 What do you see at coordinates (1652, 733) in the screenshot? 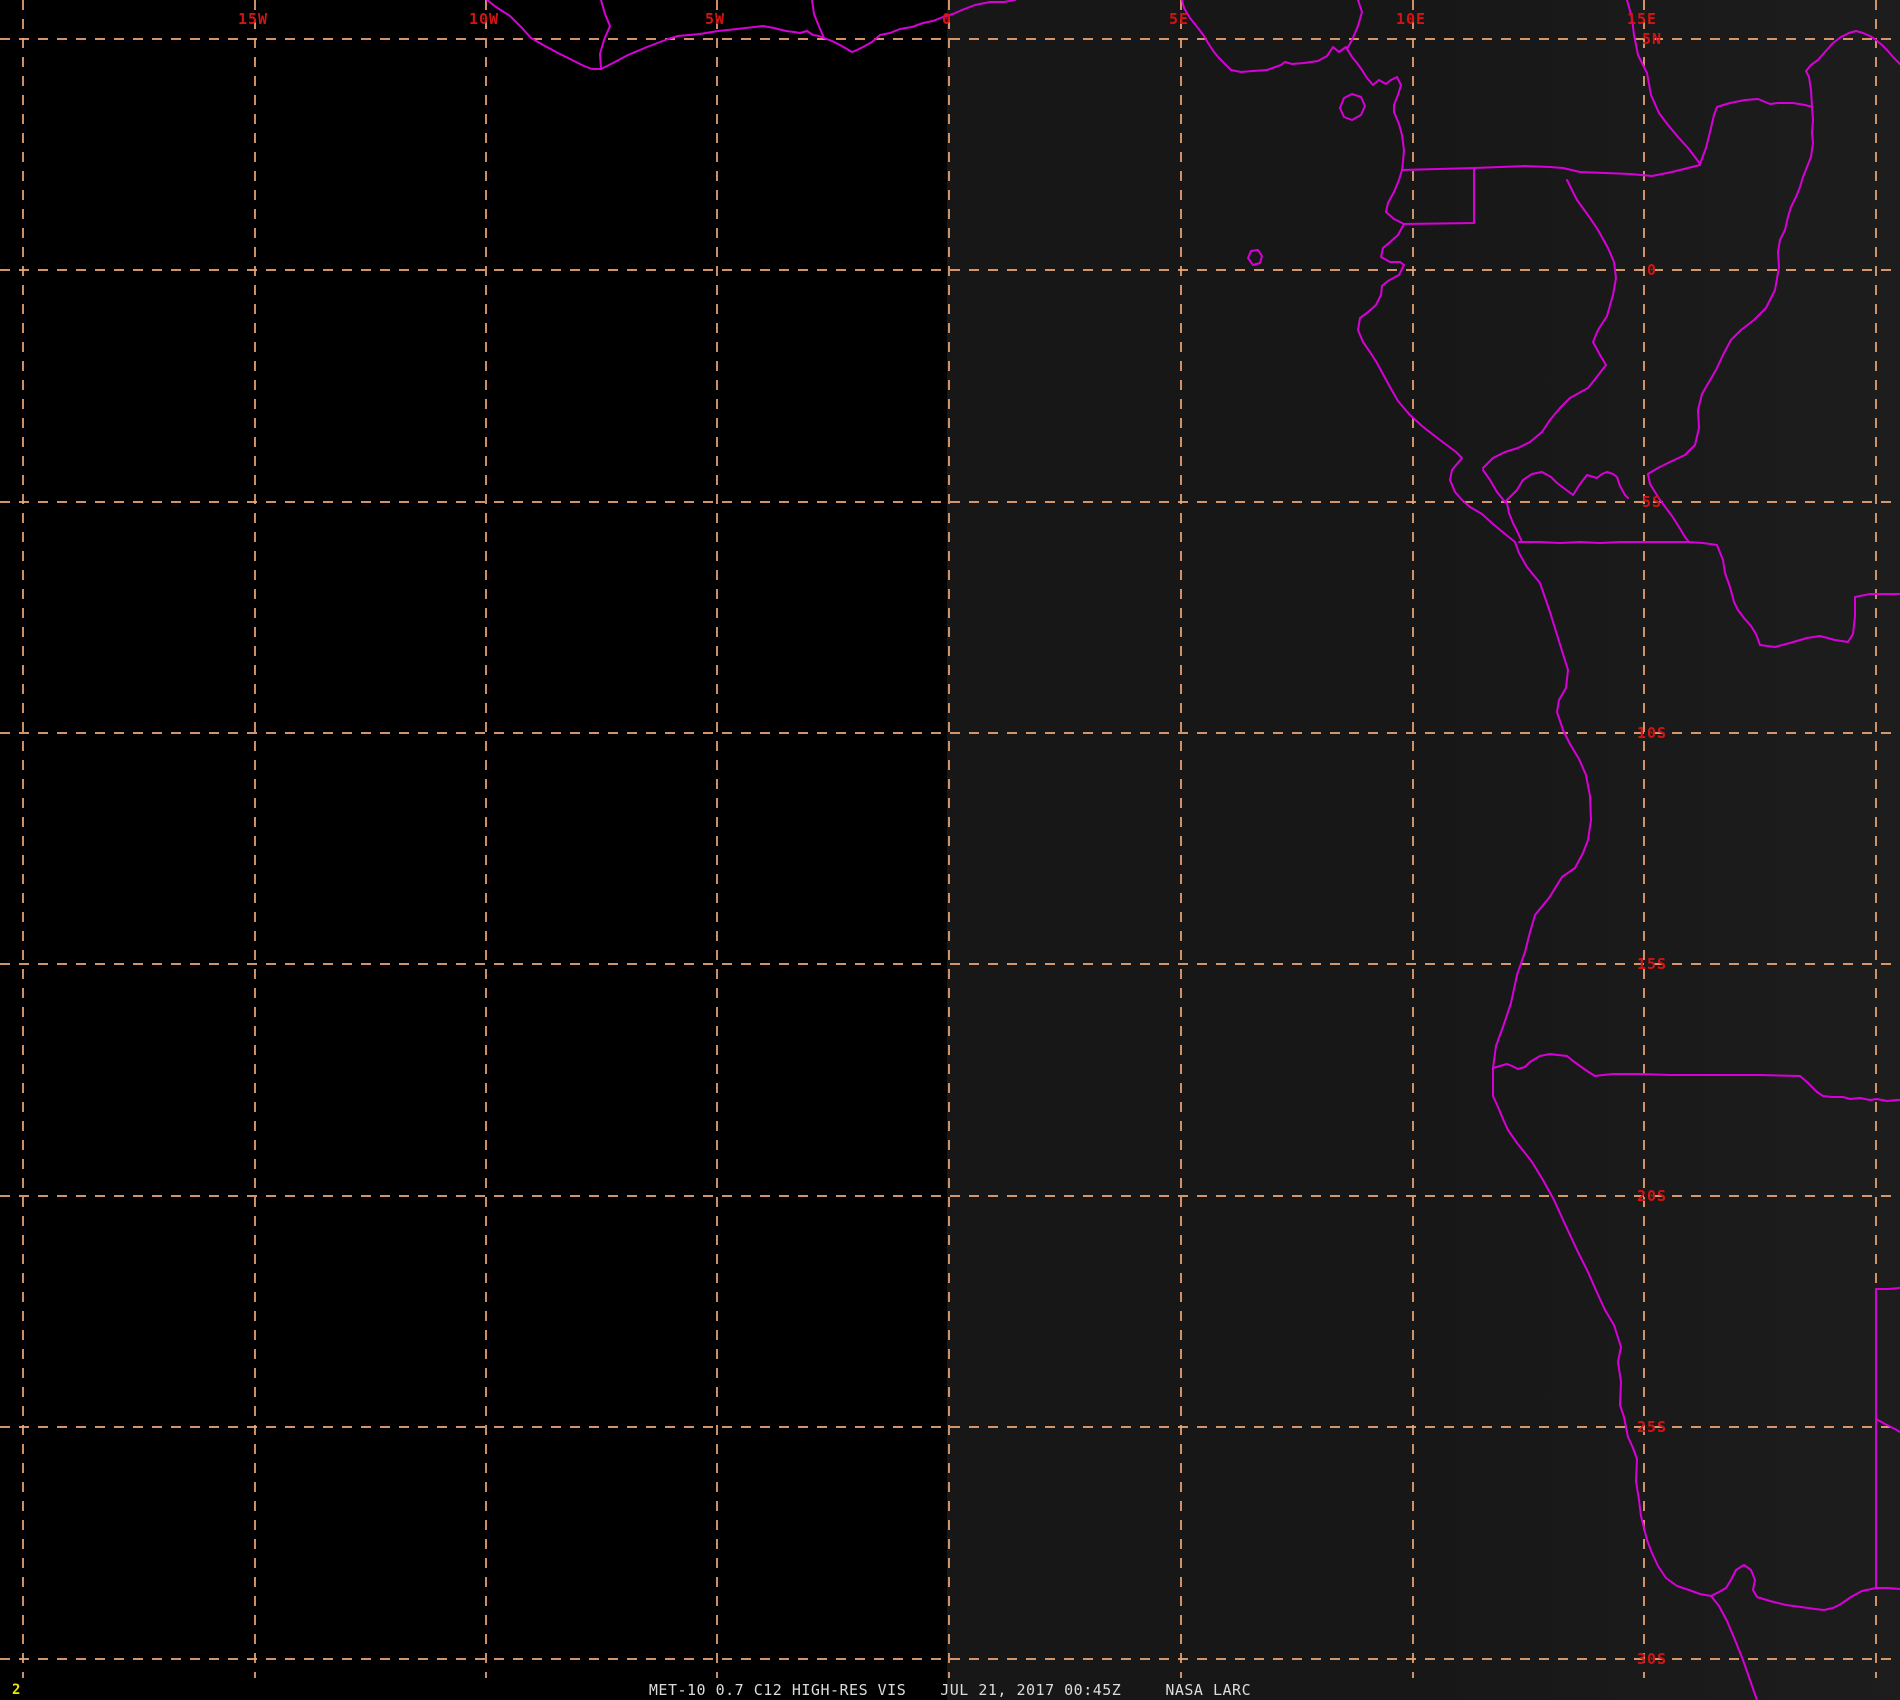
I see `latitude-label: 10S` at bounding box center [1652, 733].